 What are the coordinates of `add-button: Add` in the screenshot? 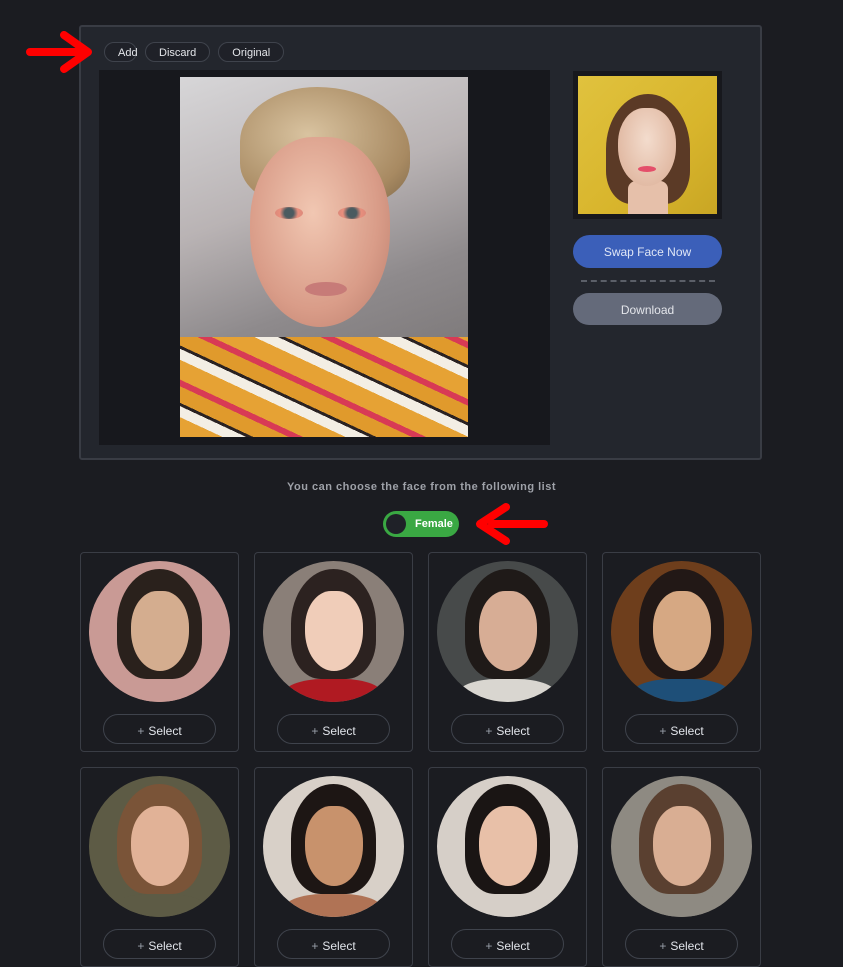 It's located at (121, 52).